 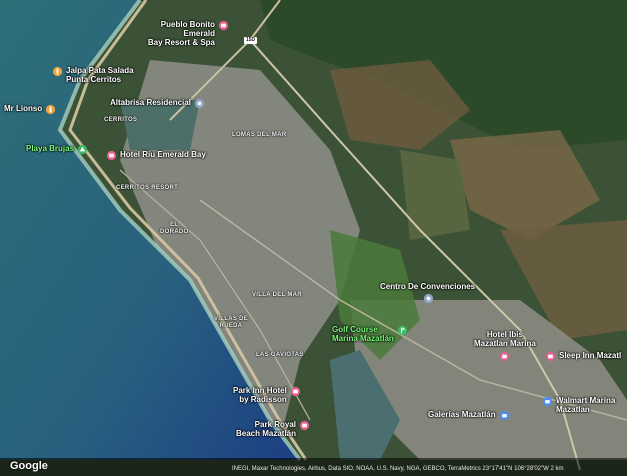 What do you see at coordinates (435, 195) in the screenshot?
I see `field-area` at bounding box center [435, 195].